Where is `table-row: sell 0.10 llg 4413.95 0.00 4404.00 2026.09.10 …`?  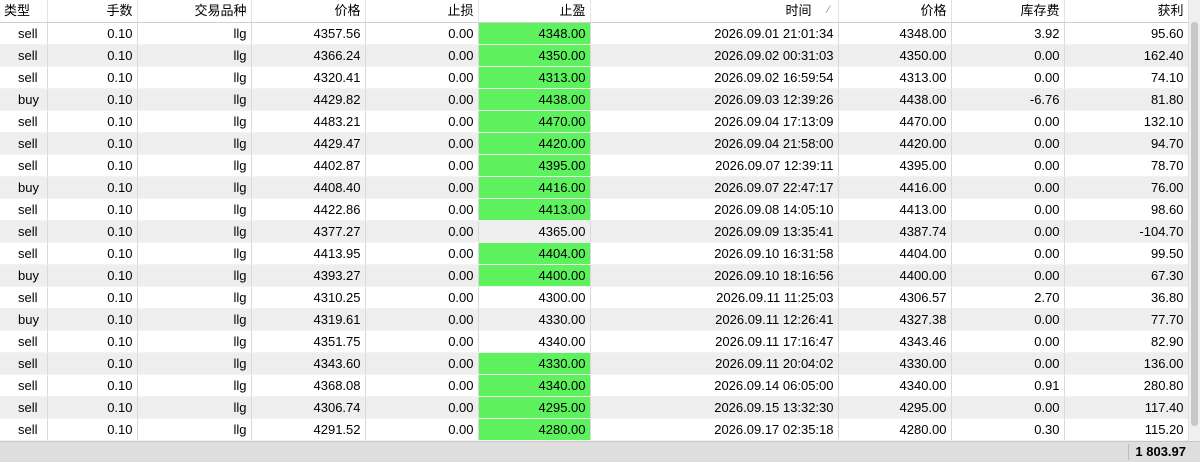
table-row: sell 0.10 llg 4413.95 0.00 4404.00 2026.09.10 … is located at coordinates (594, 253).